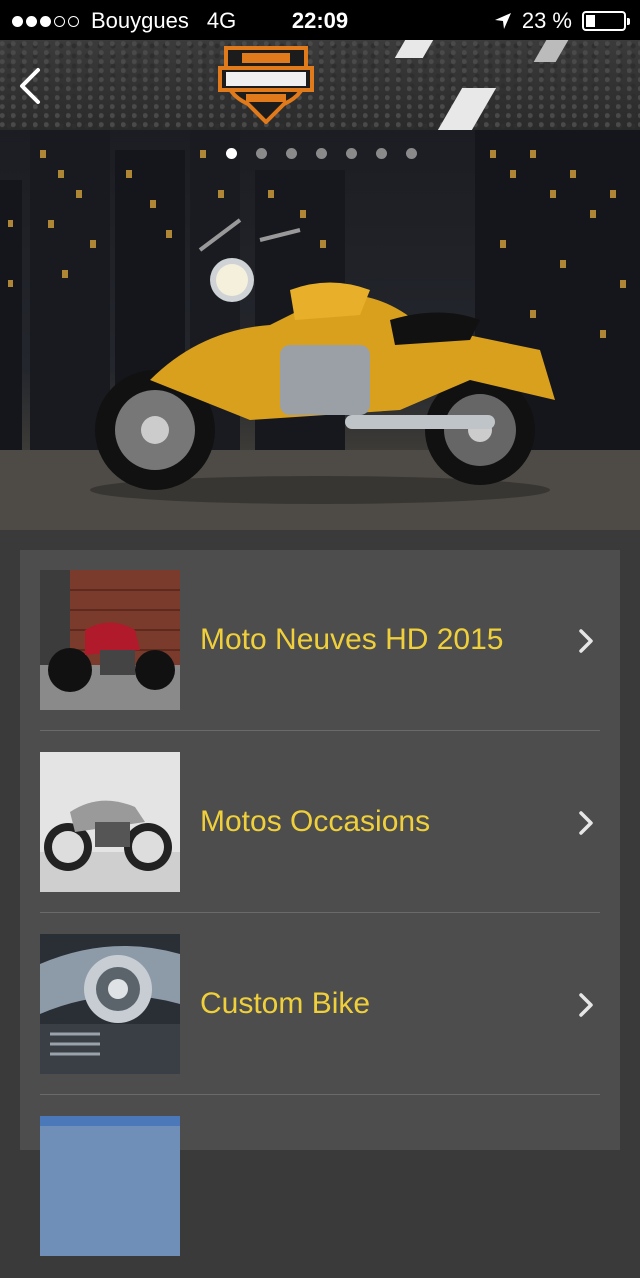  What do you see at coordinates (266, 85) in the screenshot?
I see `harley-davidson-logo-icon` at bounding box center [266, 85].